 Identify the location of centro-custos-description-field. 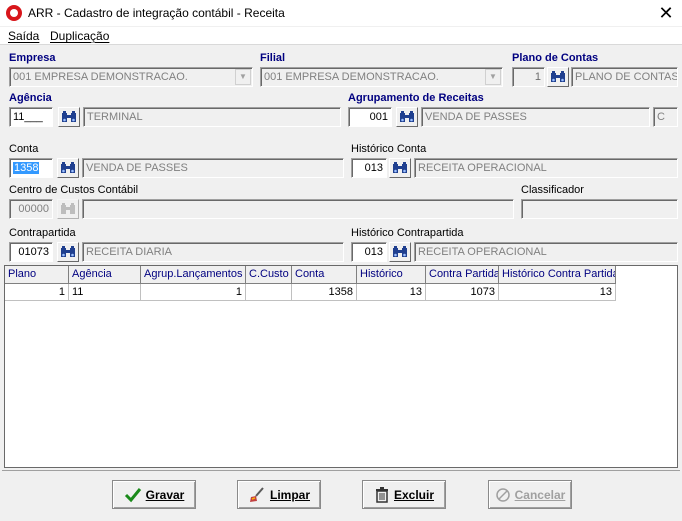
(298, 209).